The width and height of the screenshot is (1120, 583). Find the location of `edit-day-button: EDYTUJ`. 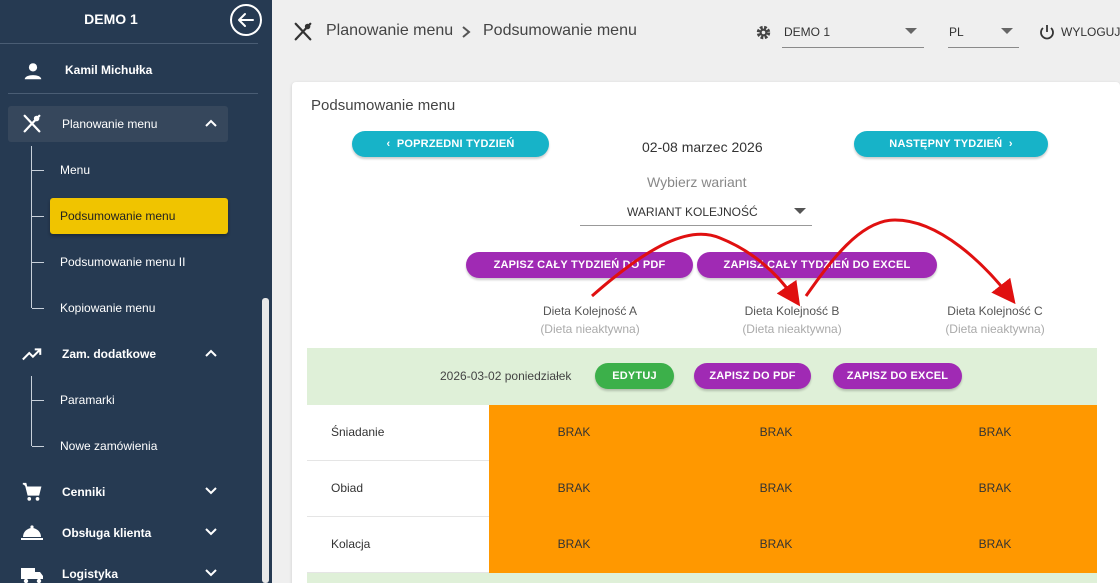

edit-day-button: EDYTUJ is located at coordinates (634, 376).